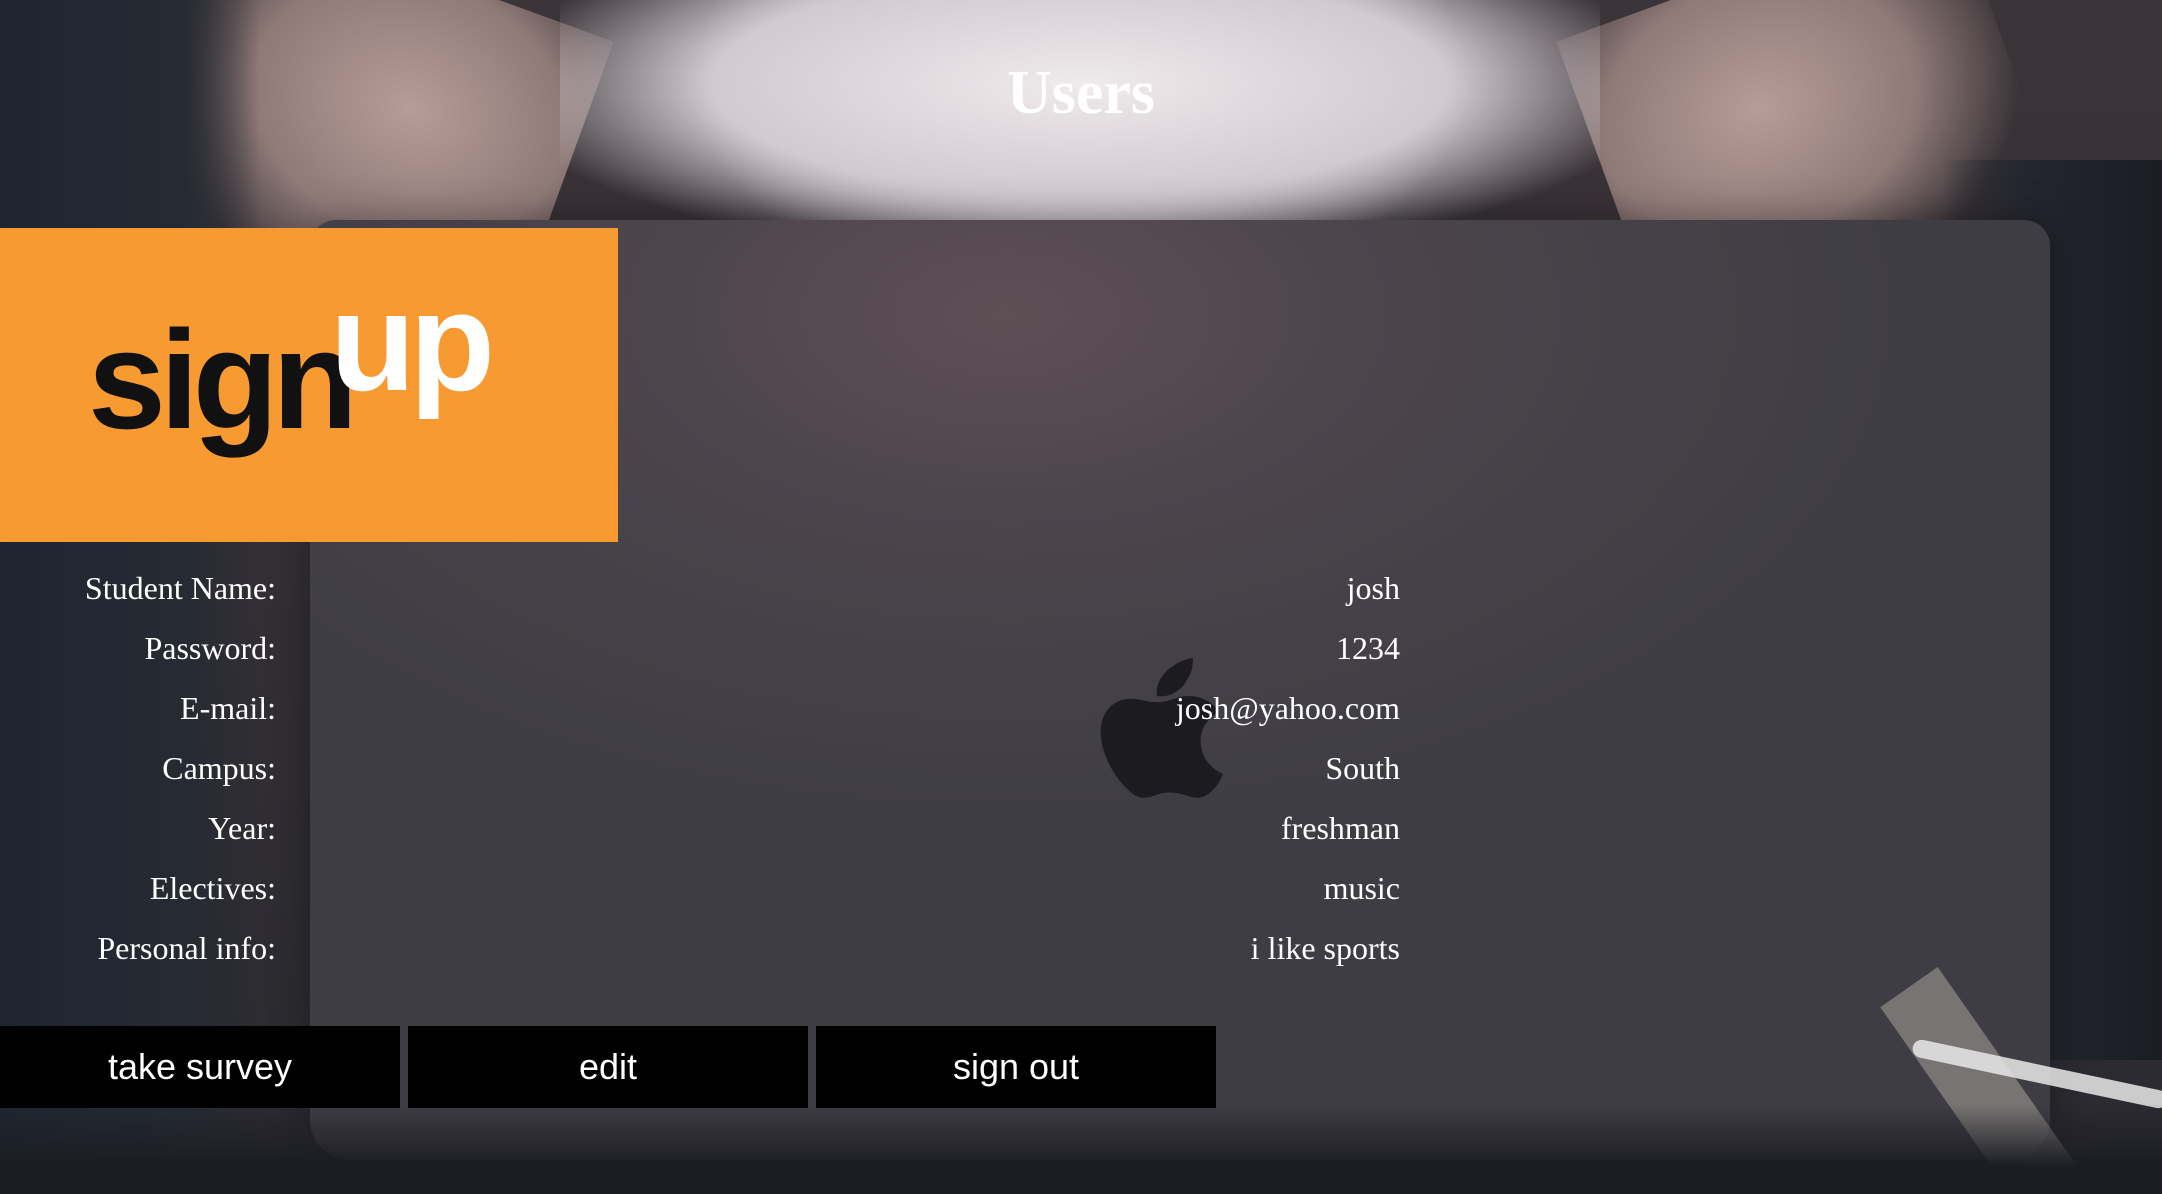 The image size is (2162, 1194). Describe the element at coordinates (1368, 648) in the screenshot. I see `password-value: 1234` at that location.